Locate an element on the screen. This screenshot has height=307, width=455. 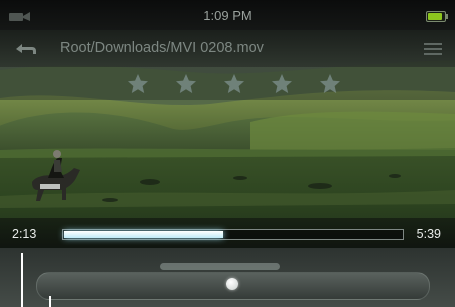
progress-fill is located at coordinates (143, 234).